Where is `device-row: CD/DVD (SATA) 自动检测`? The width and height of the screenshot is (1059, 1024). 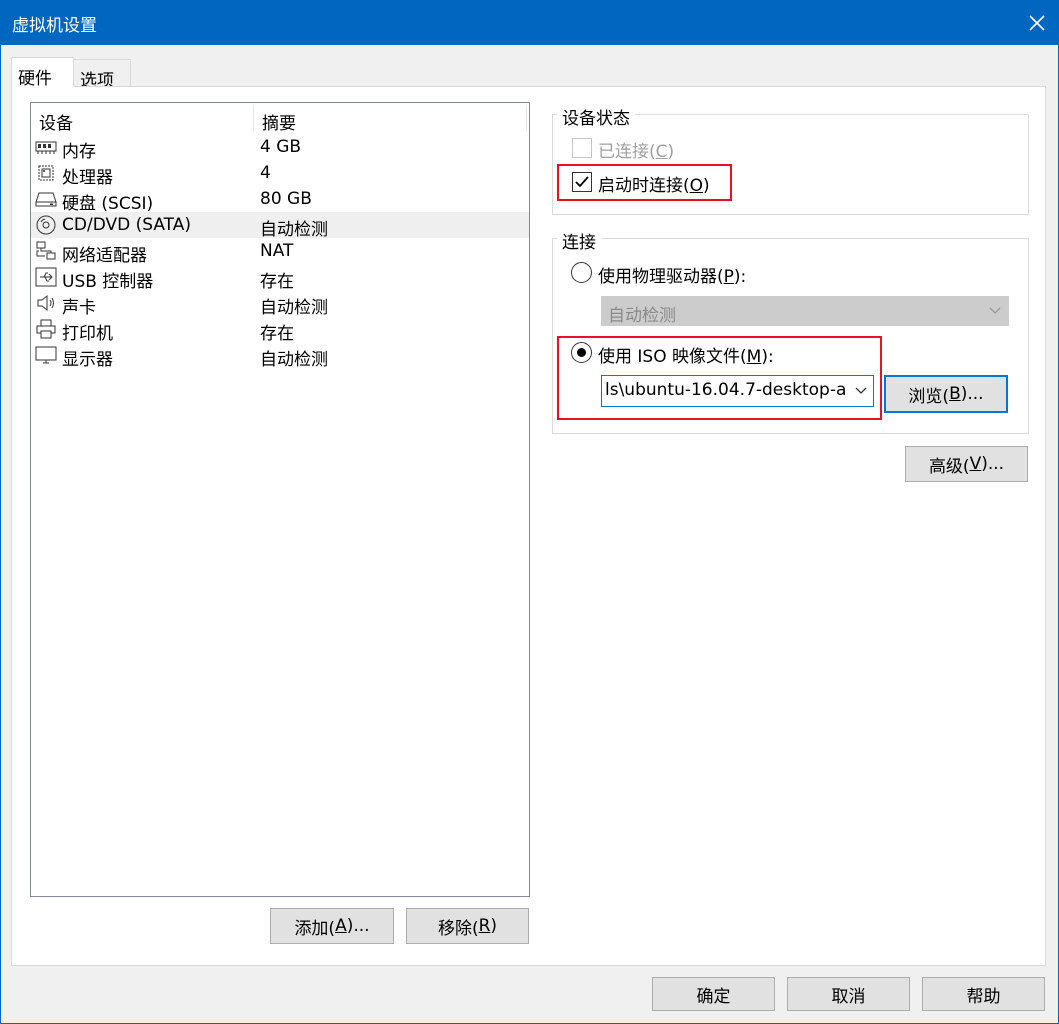
device-row: CD/DVD (SATA) 自动检测 is located at coordinates (280, 226).